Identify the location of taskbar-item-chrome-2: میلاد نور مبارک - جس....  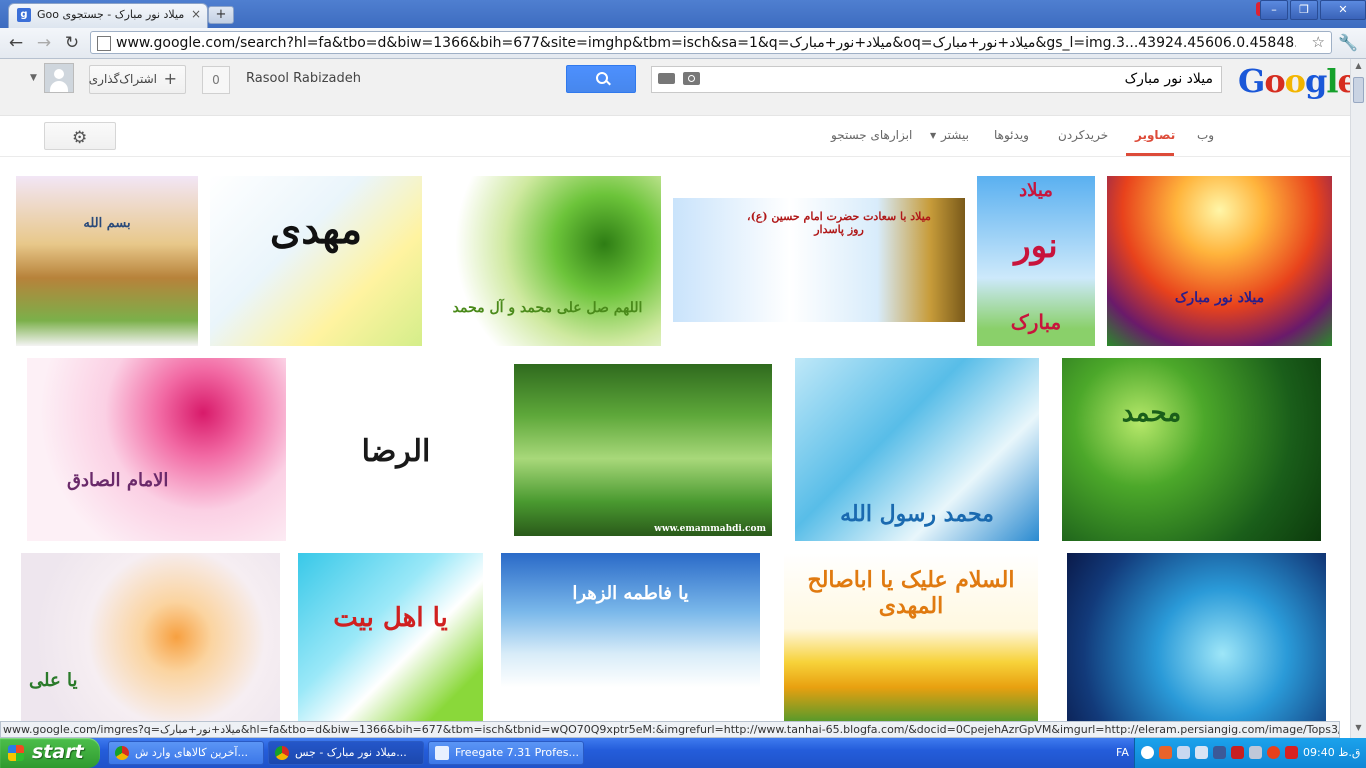
(346, 753).